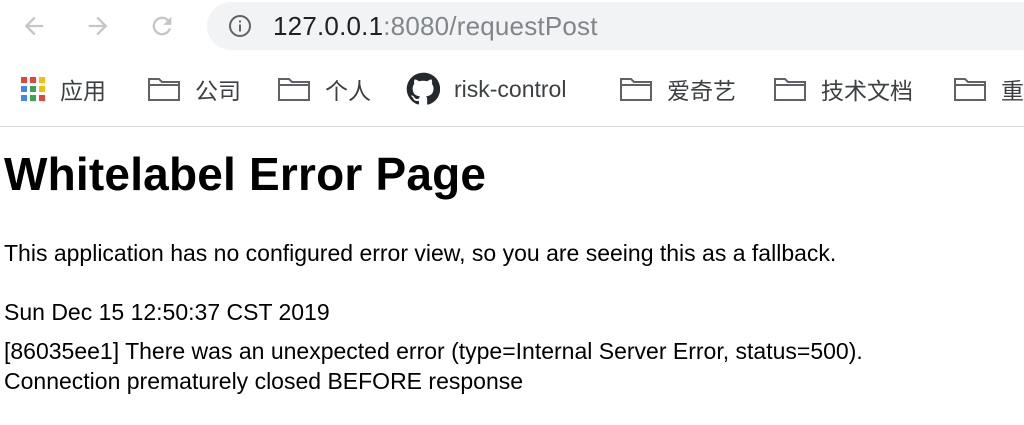 Image resolution: width=1024 pixels, height=425 pixels. I want to click on github-icon, so click(423, 89).